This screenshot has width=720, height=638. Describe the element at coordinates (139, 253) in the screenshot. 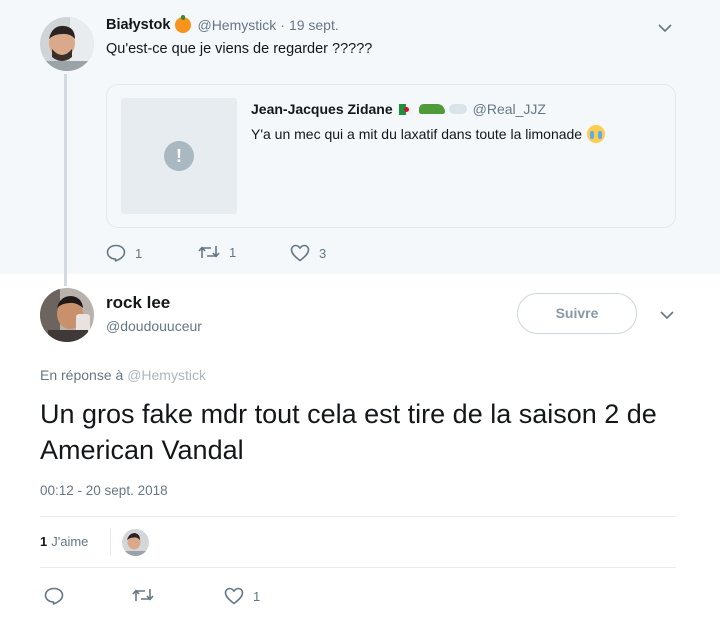

I see `reply-count: 1` at that location.